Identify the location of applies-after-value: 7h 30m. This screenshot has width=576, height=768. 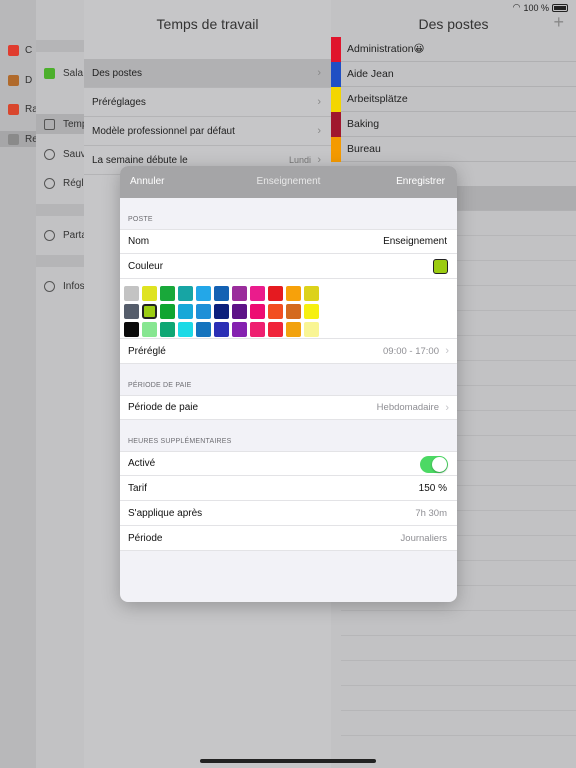
(431, 513).